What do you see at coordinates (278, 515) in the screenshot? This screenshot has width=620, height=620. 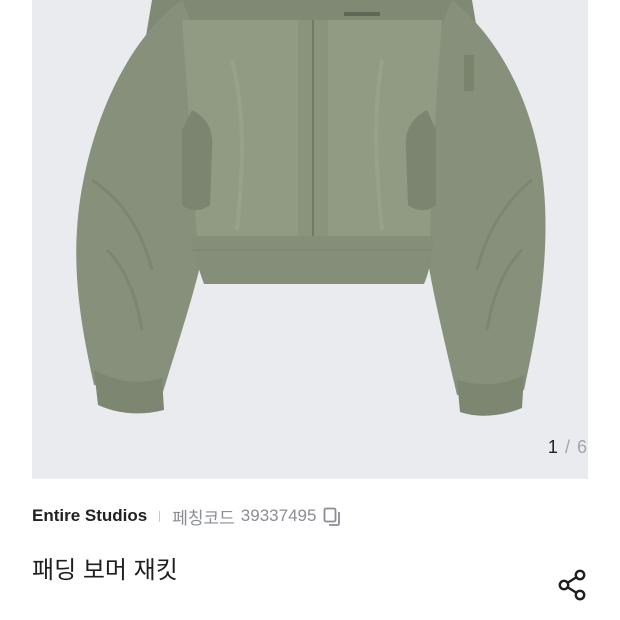 I see `product-code-value: 39337495` at bounding box center [278, 515].